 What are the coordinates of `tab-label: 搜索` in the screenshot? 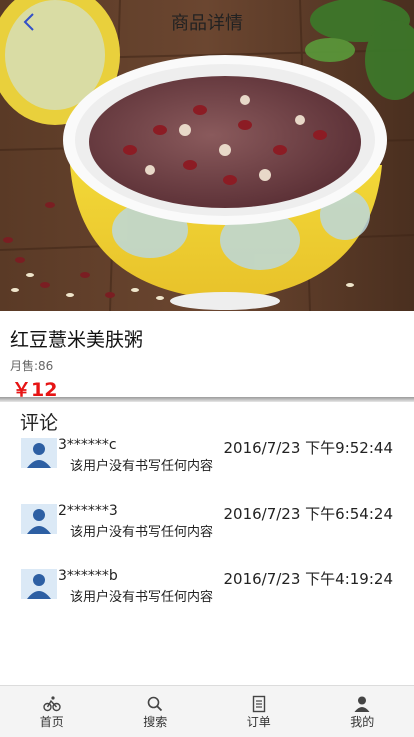 It's located at (155, 721).